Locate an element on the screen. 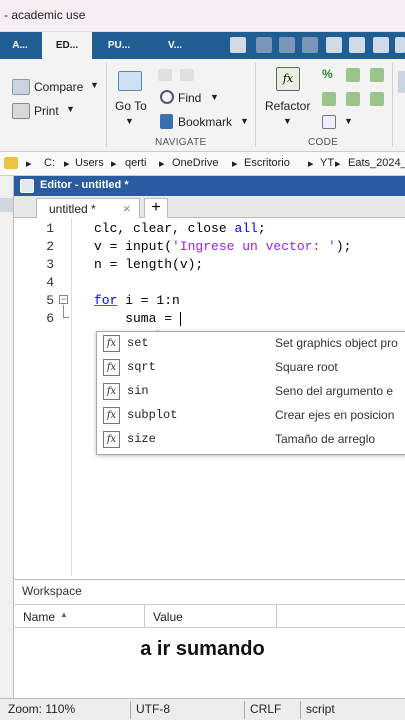  bookmark-button: Bookmark is located at coordinates (205, 122).